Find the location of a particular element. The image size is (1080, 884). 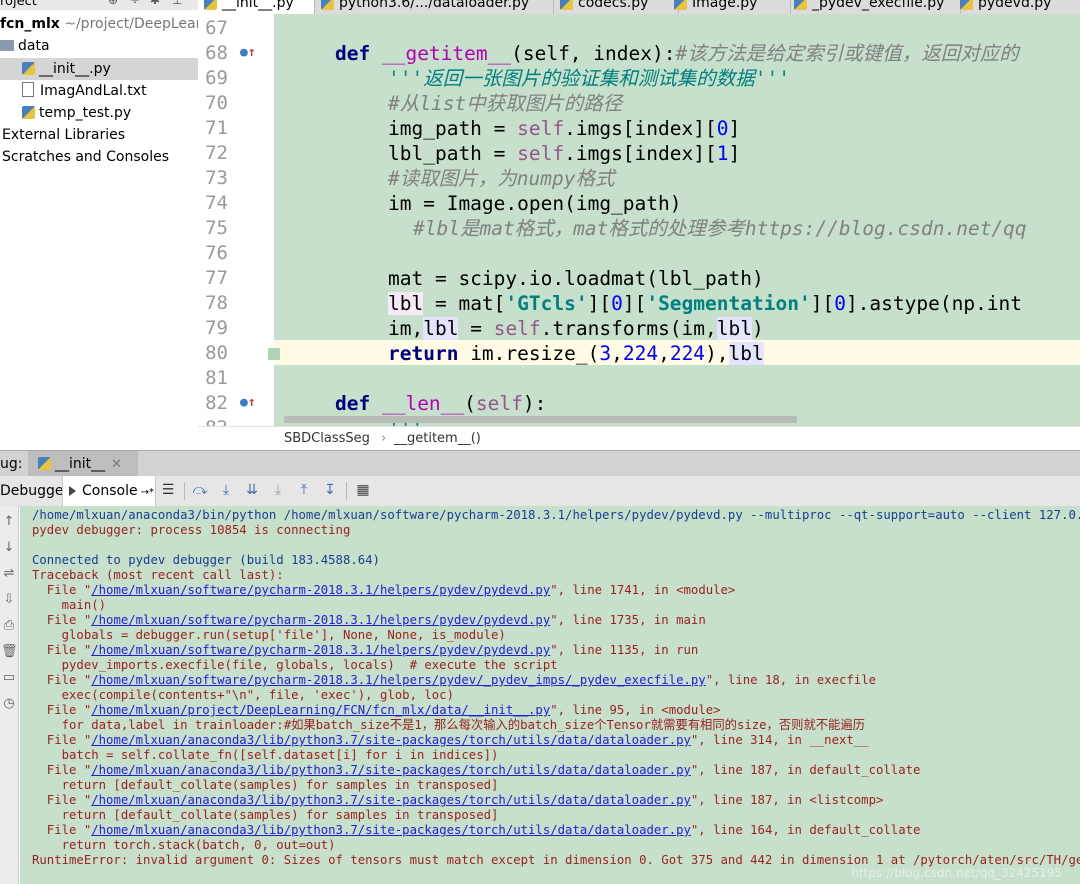

tab-label: Image.py is located at coordinates (725, 5).